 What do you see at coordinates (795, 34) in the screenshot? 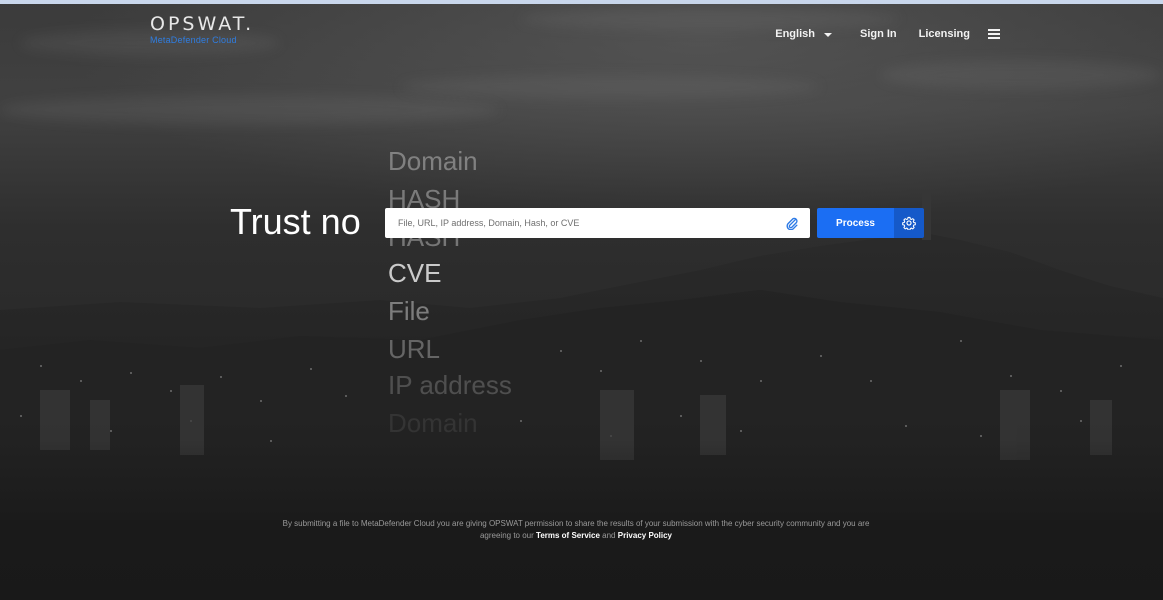
I see `language-label: English` at bounding box center [795, 34].